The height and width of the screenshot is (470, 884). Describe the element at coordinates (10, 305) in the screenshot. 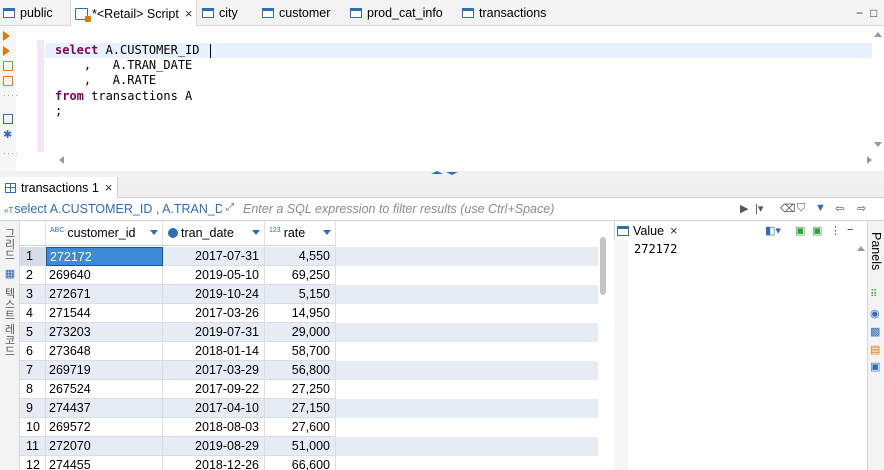

I see `side-tab-text: 텍스트` at that location.